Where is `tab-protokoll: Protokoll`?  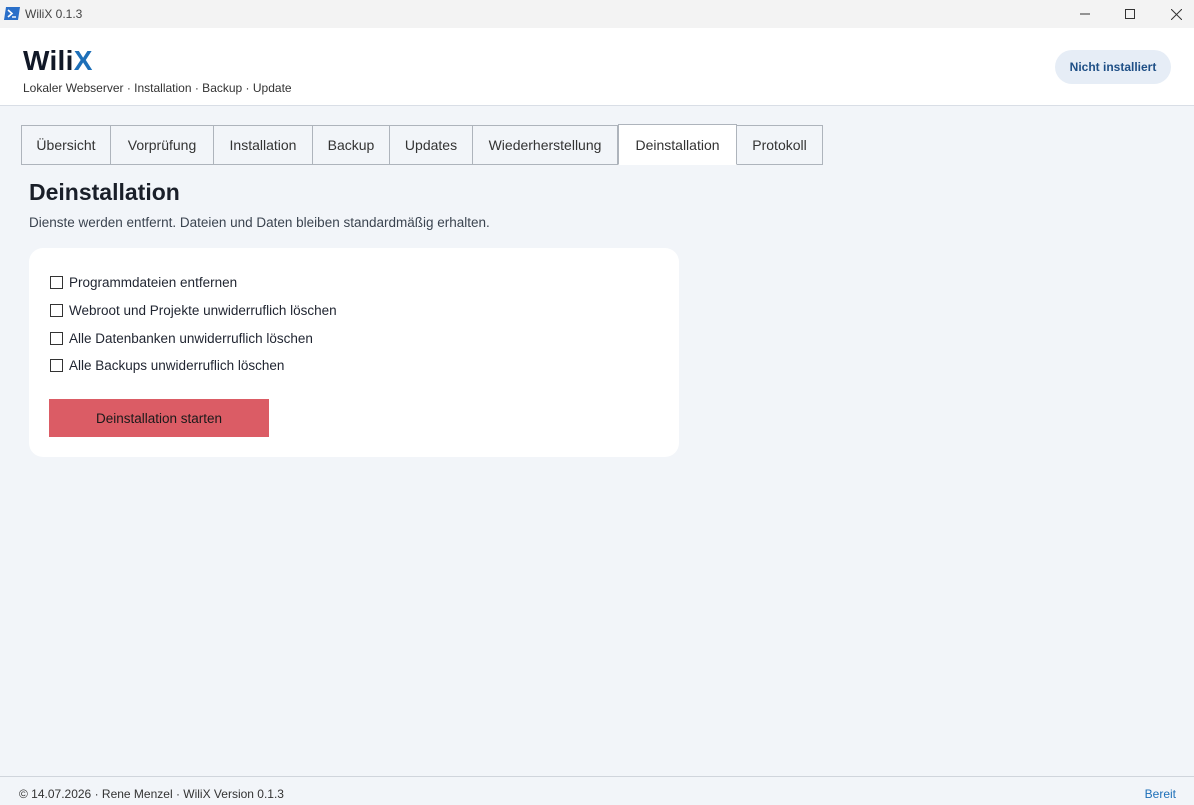
tab-protokoll: Protokoll is located at coordinates (780, 145).